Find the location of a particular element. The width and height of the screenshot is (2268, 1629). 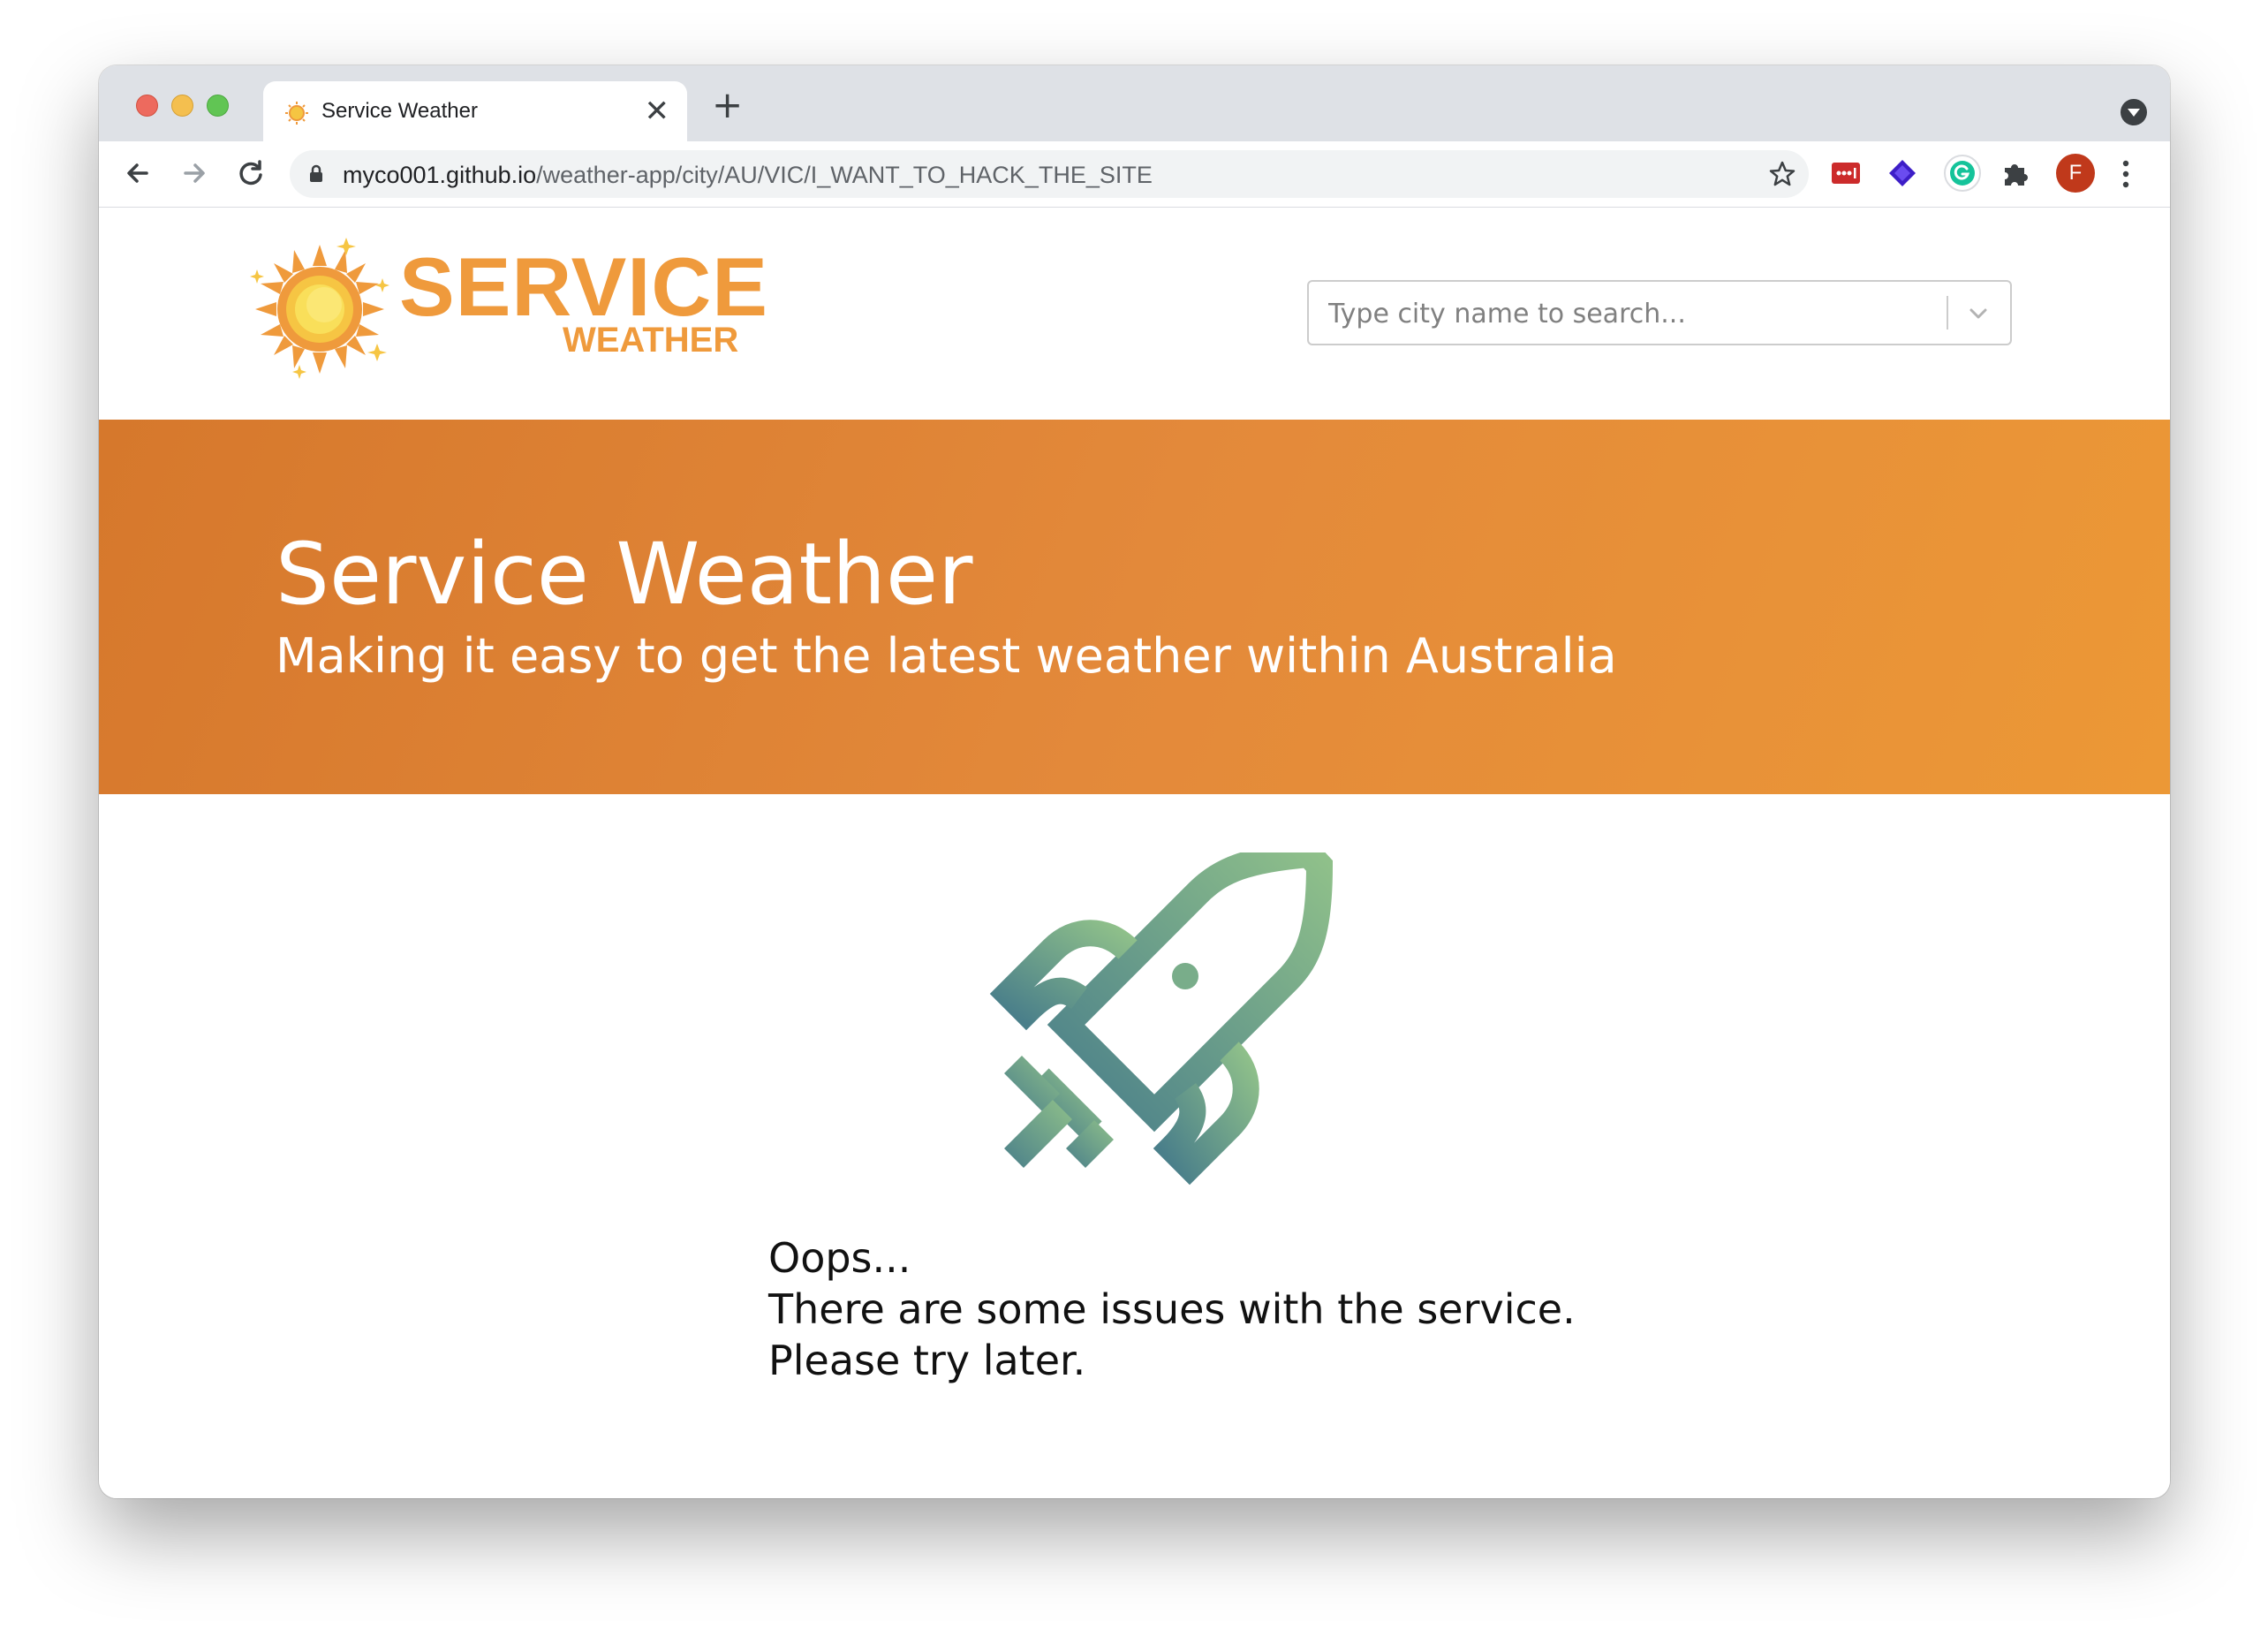

back-arrow-icon is located at coordinates (137, 173).